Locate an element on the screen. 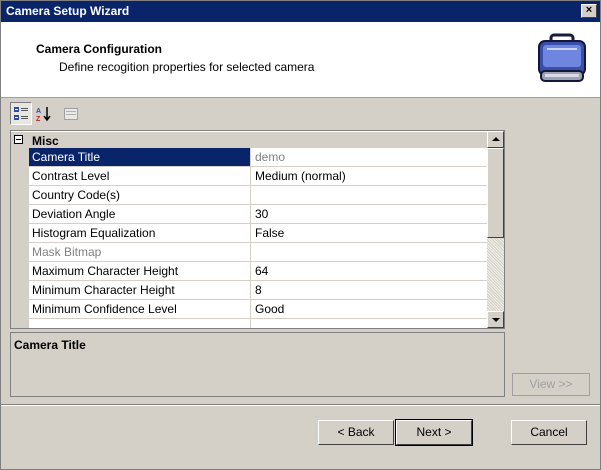 The image size is (601, 470). sort-alphabetical-button: A Z is located at coordinates (44, 113).